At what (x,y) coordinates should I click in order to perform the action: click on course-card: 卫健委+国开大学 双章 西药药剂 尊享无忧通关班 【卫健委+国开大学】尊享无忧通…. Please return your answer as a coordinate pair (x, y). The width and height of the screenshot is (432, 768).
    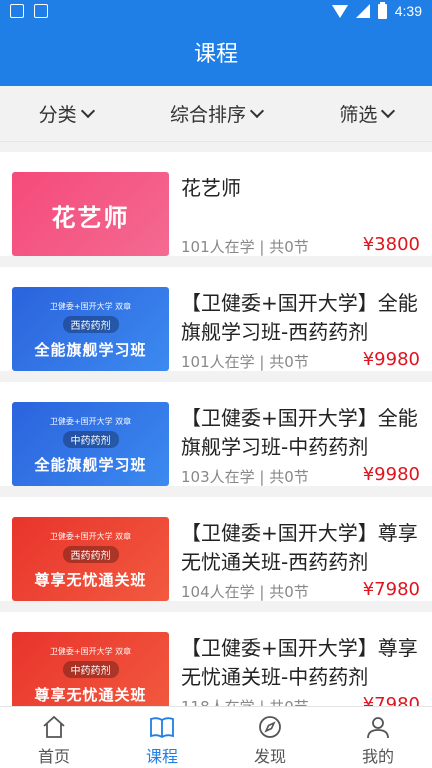
    Looking at the image, I should click on (216, 549).